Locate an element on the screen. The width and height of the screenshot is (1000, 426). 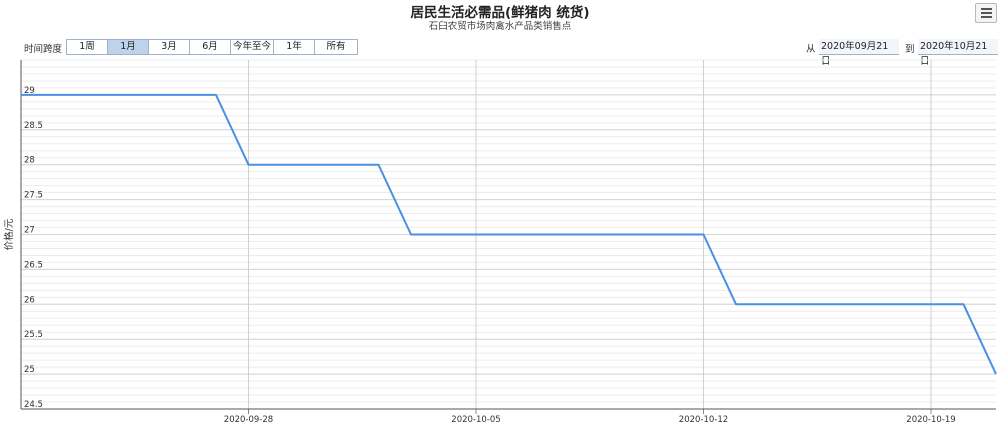
y-tick-label: 28.5 is located at coordinates (33, 126).